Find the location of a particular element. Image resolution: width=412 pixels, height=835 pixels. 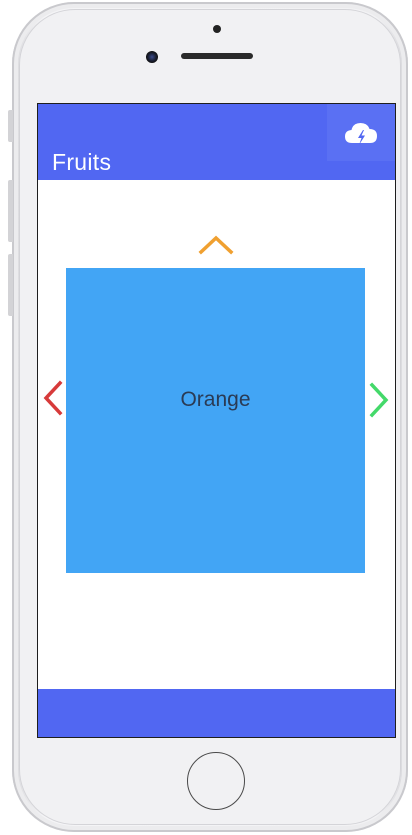

home-button is located at coordinates (216, 781).